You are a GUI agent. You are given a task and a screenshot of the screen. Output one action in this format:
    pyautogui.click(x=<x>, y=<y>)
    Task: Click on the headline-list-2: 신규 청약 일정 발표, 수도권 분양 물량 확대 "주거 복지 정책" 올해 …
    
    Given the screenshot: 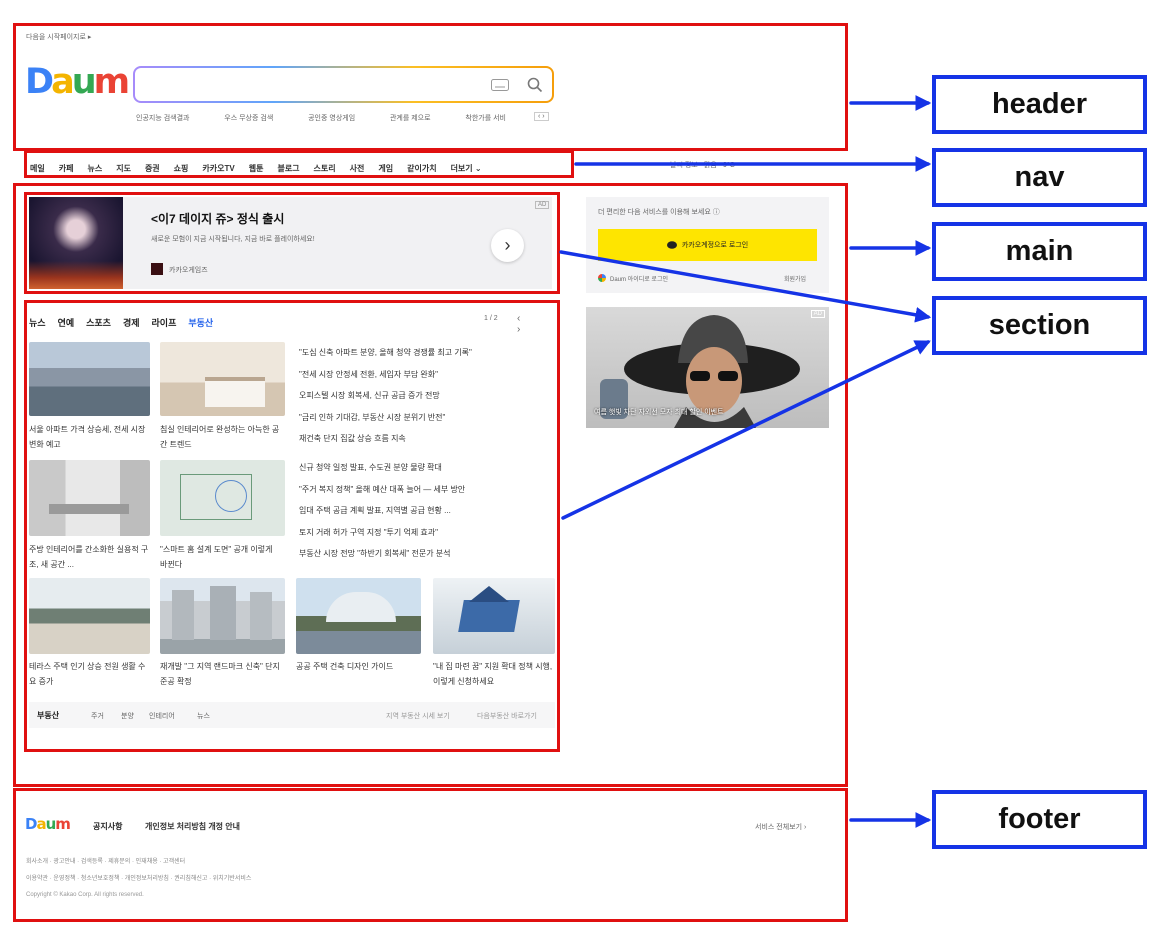 What is the action you would take?
    pyautogui.click(x=382, y=511)
    